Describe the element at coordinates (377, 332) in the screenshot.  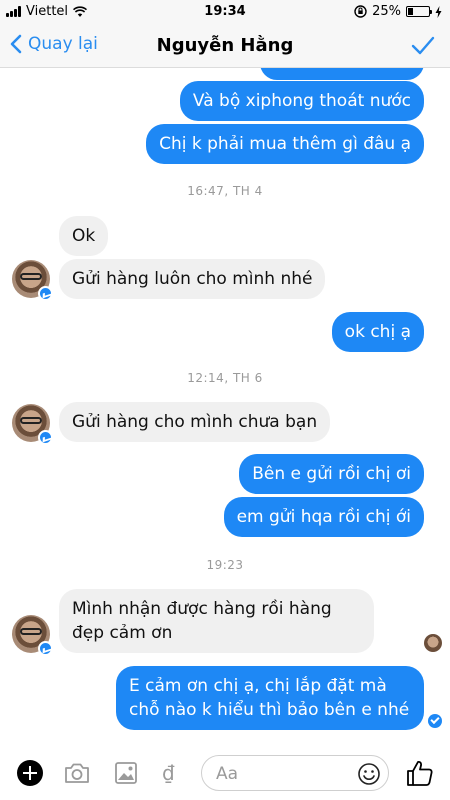
I see `message-outgoing: ok chị ạ` at that location.